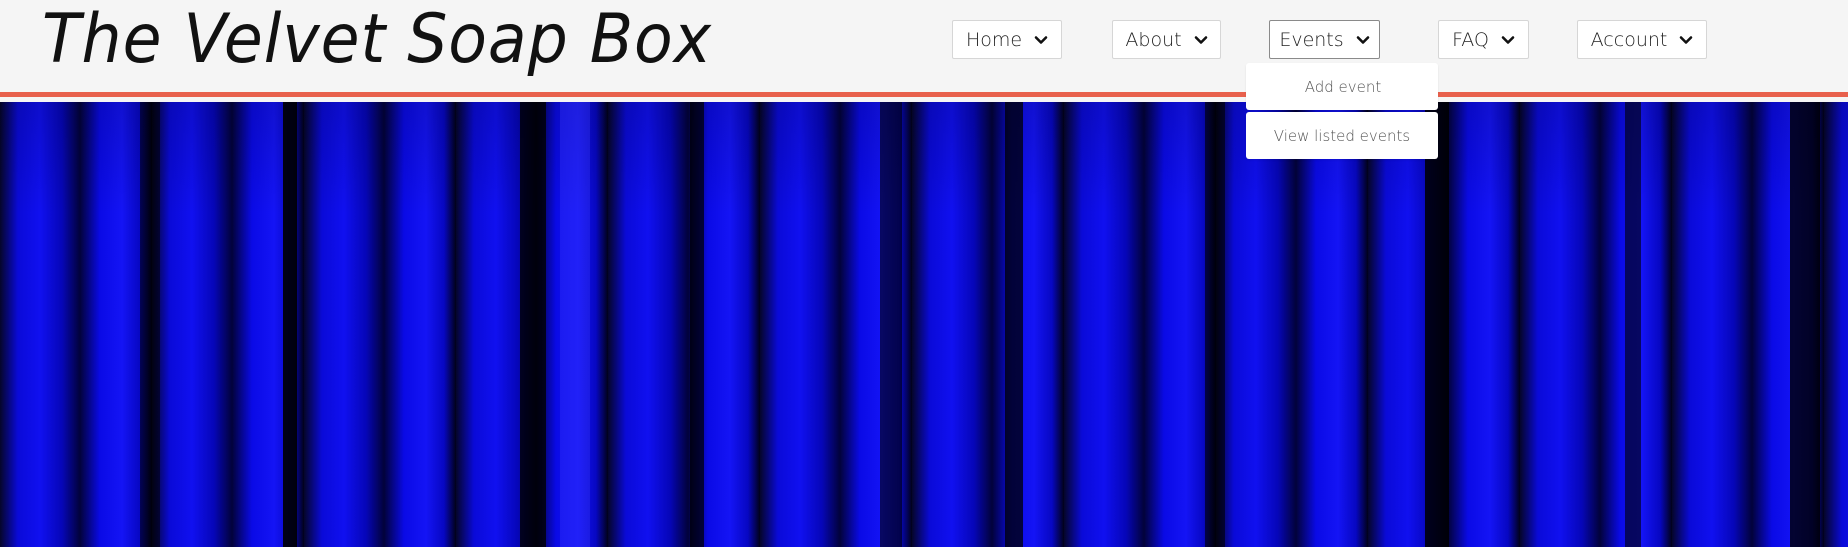 Image resolution: width=1848 pixels, height=547 pixels. I want to click on menu-item-add-event: Add event, so click(1342, 86).